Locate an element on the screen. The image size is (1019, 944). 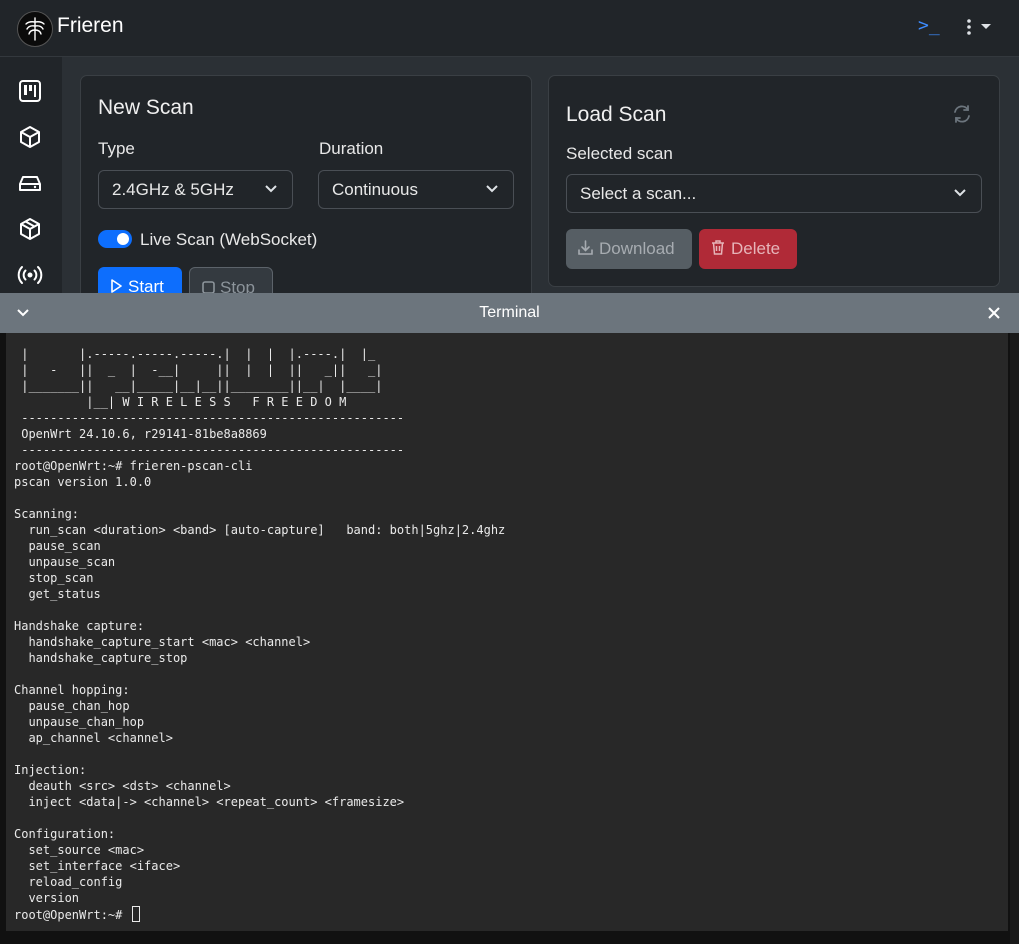
terminal-line: Handshake capture: is located at coordinates (79, 626).